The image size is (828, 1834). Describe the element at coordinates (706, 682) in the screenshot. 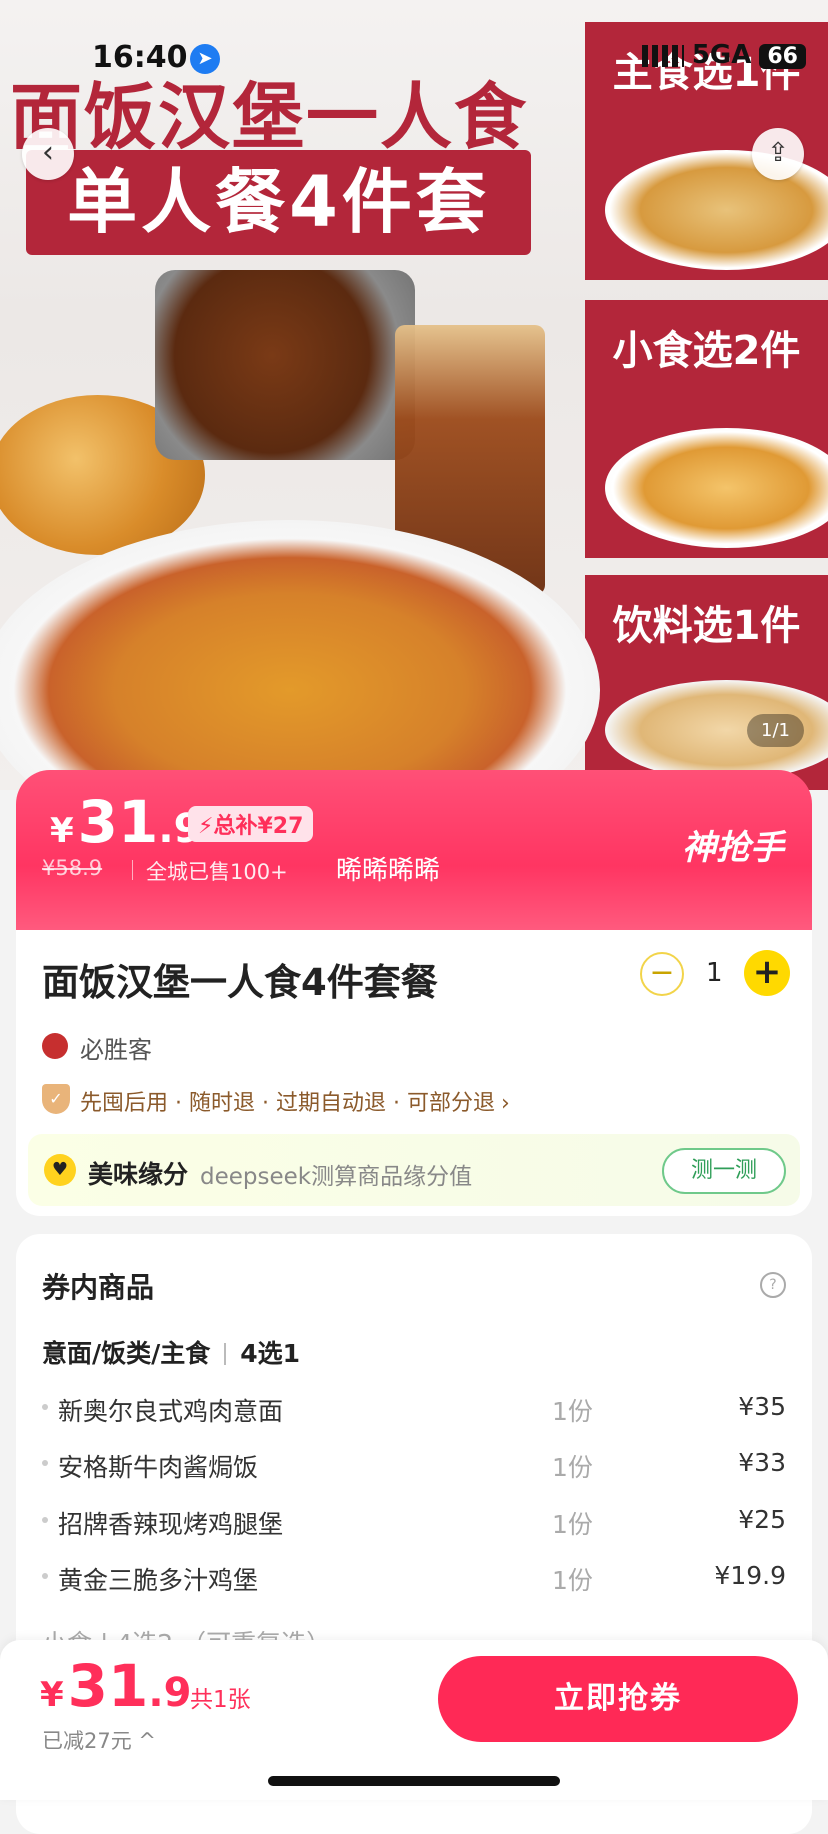

I see `hero-side-card-drink: 饮料选1件` at that location.